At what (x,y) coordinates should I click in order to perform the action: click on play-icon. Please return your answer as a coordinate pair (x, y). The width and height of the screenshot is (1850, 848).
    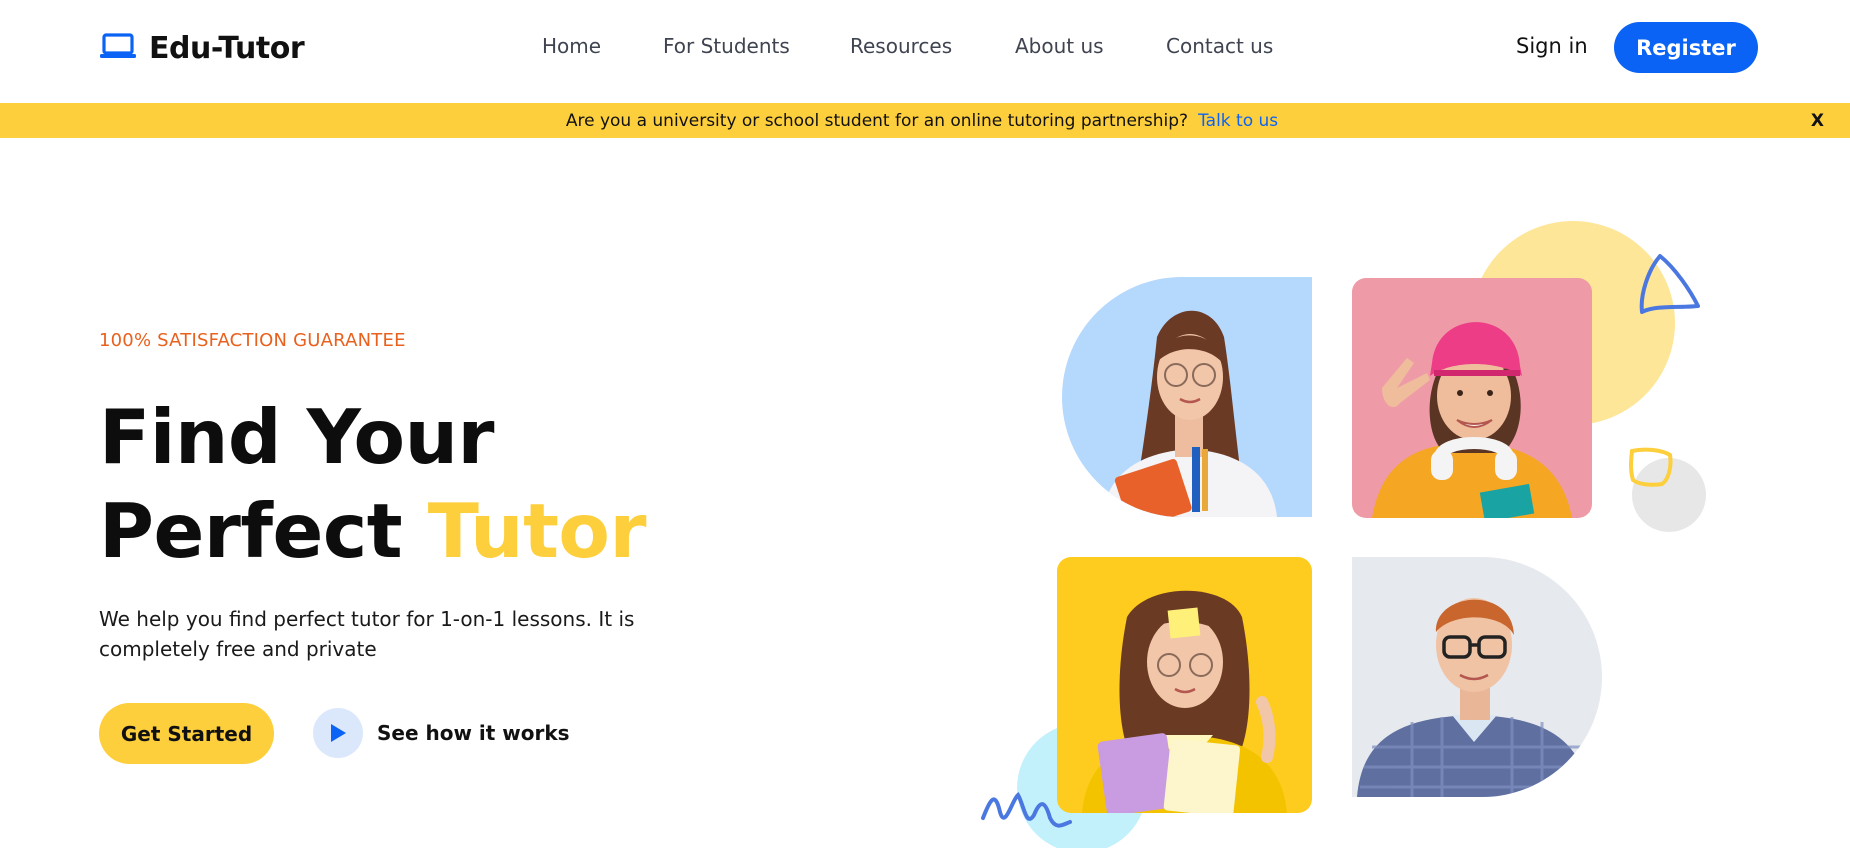
    Looking at the image, I should click on (338, 733).